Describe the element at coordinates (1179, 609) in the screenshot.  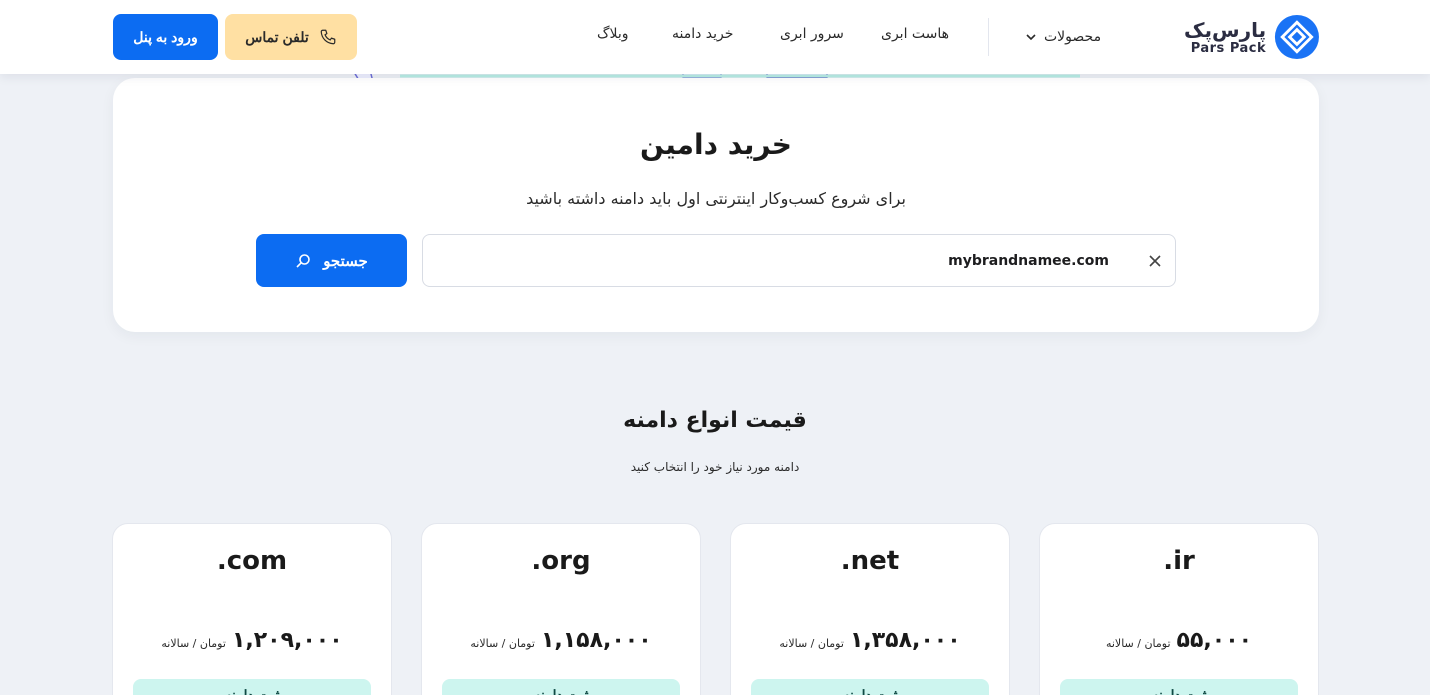
I see `domain-card-ir: .ir ۵۵,۰۰۰ تومان / سالانه ثبت دامنه` at that location.